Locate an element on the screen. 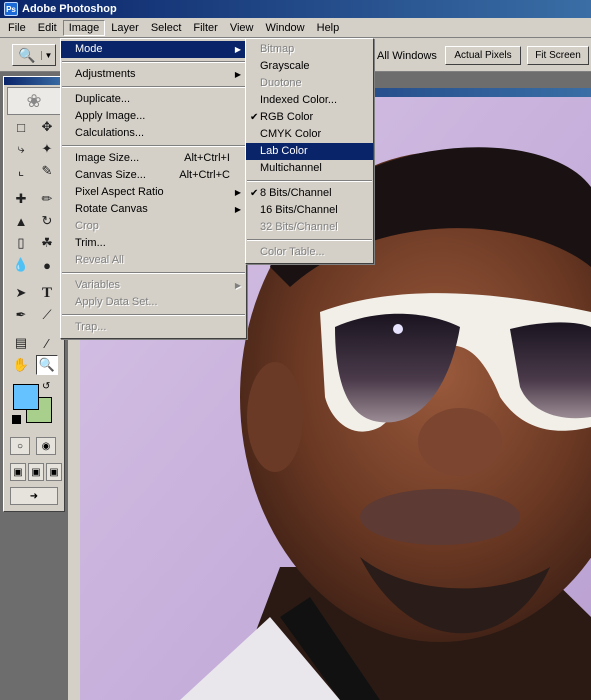  feather-logo-icon: ❀ is located at coordinates (34, 101).